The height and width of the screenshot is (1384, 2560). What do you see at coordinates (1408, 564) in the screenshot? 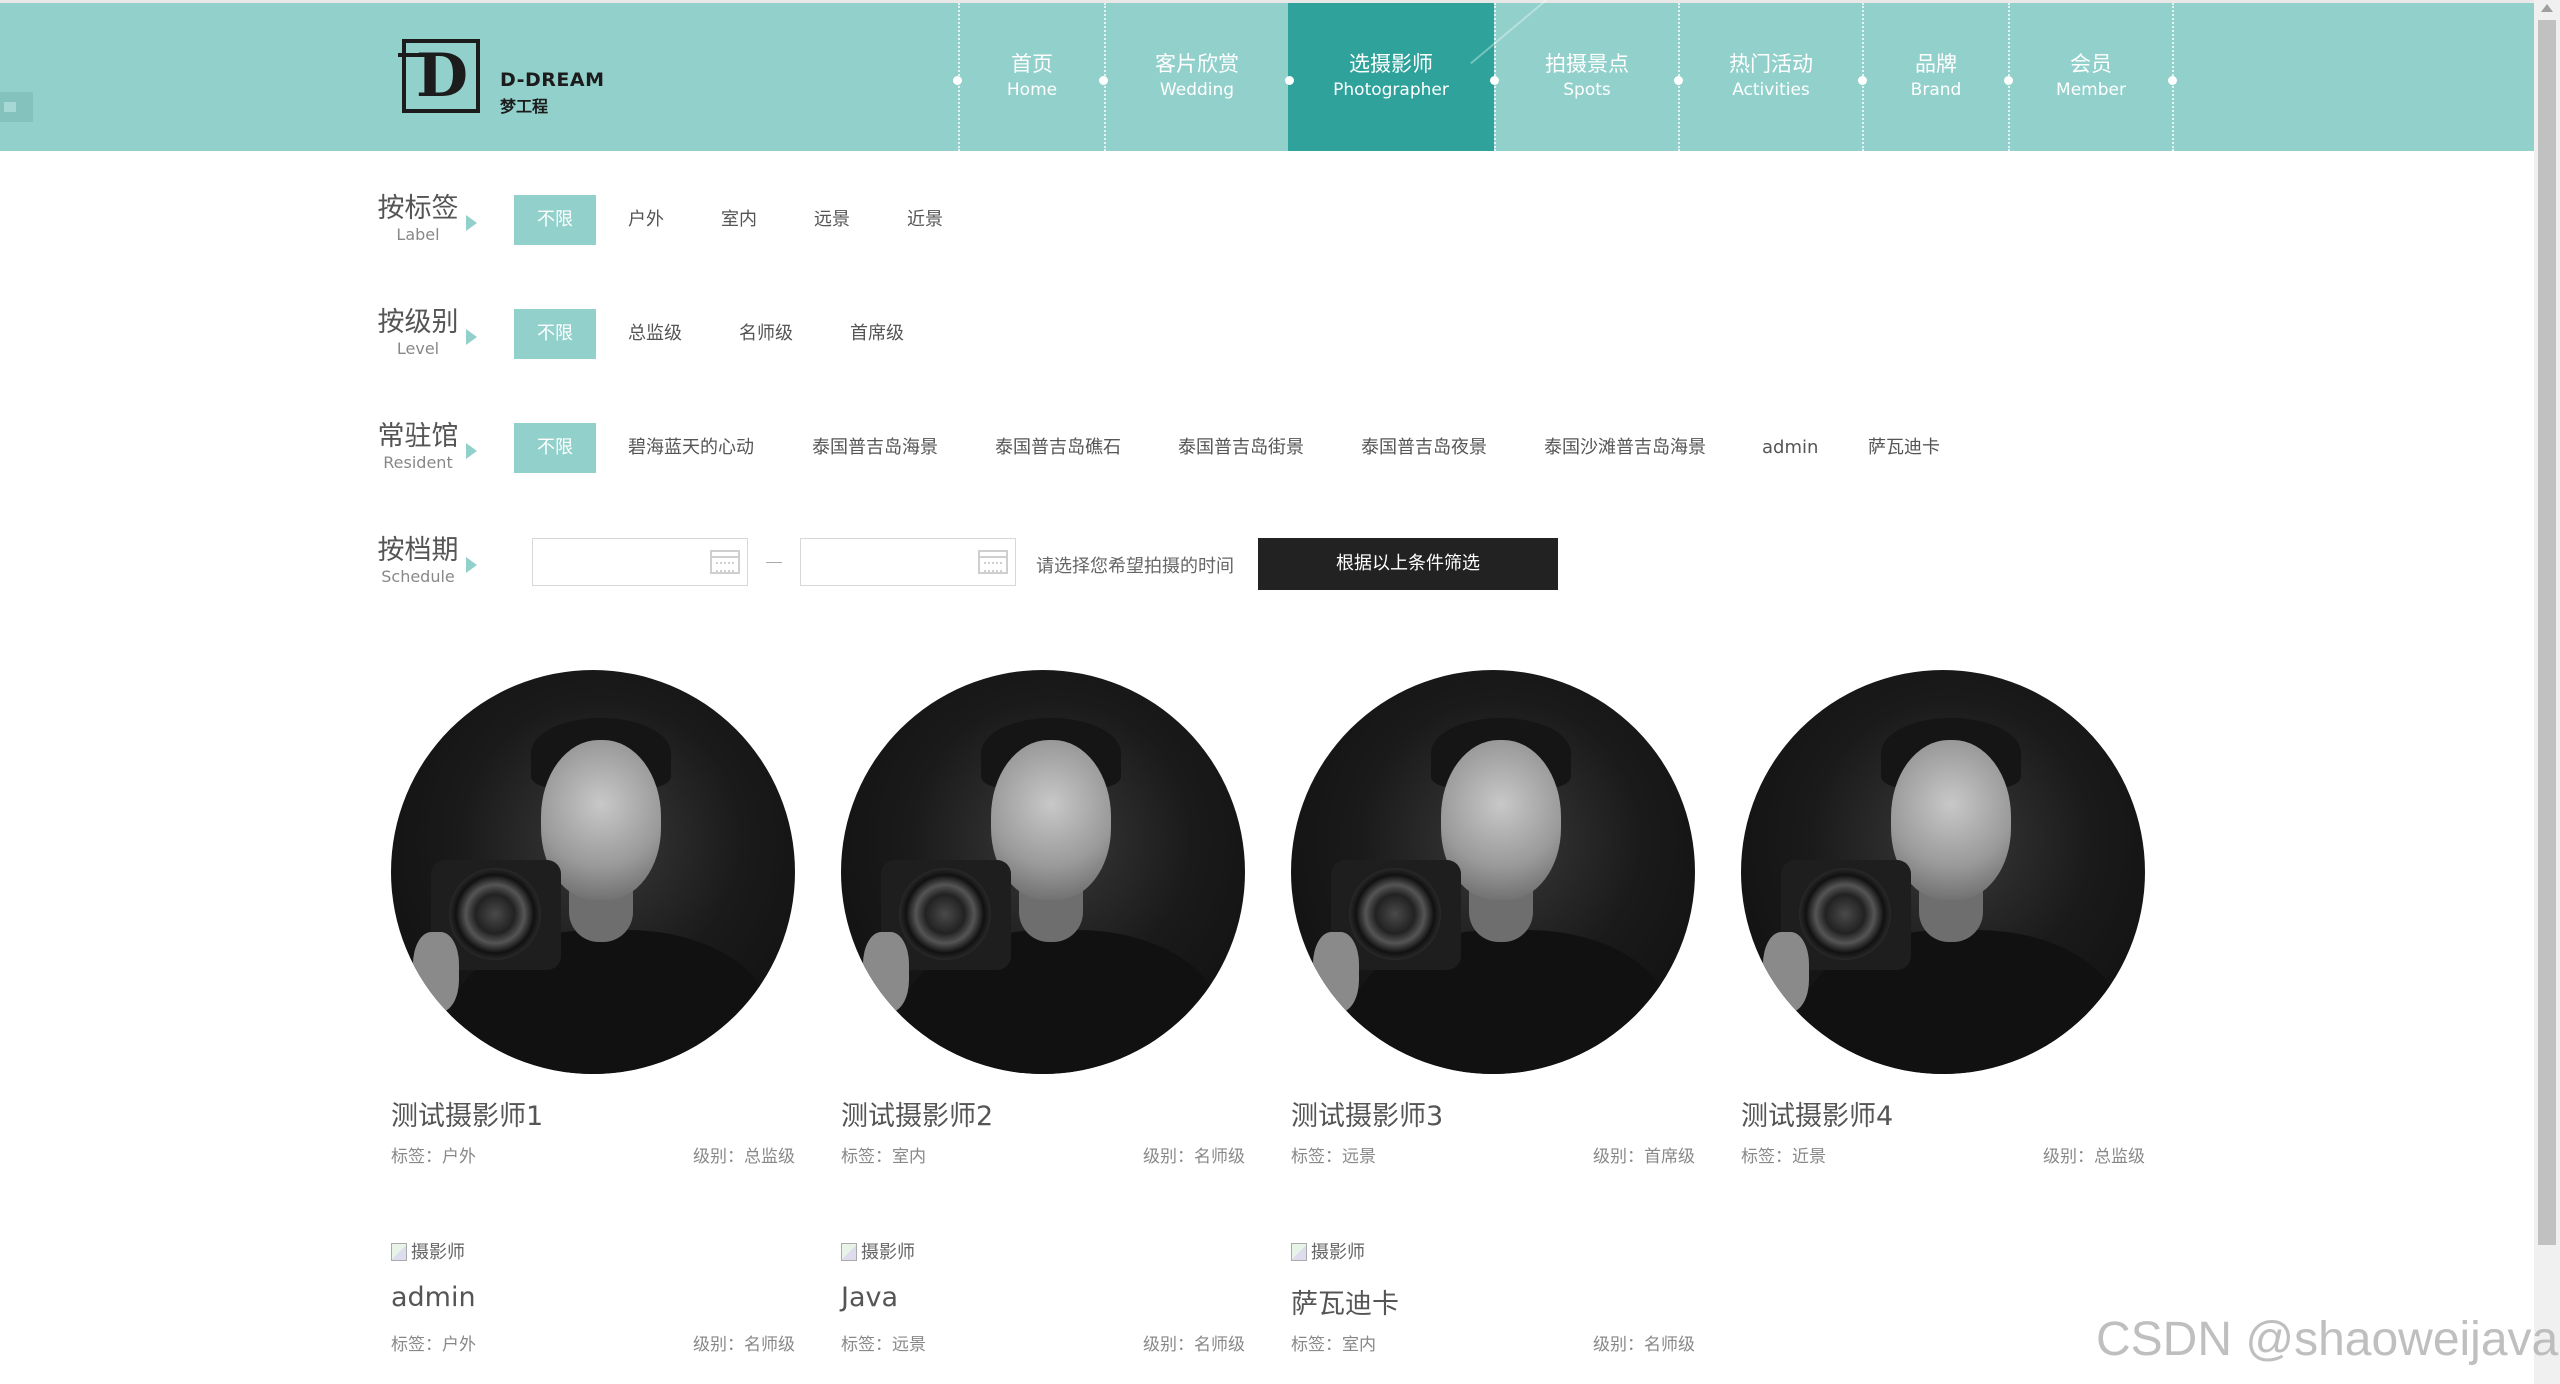
I see `filter-submit-button: 根据以上条件筛选` at bounding box center [1408, 564].